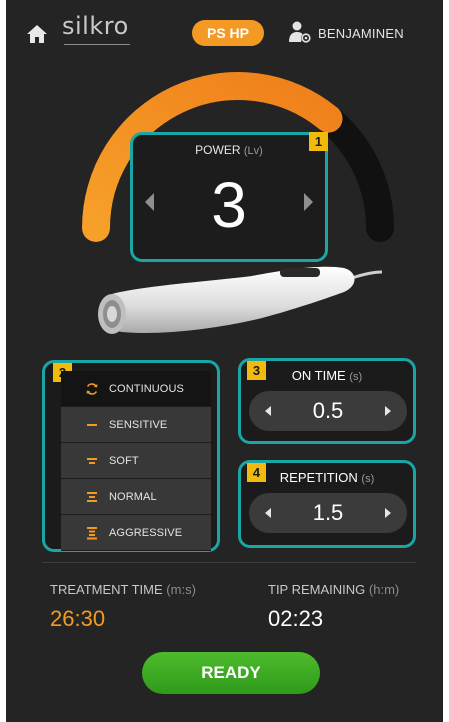 The width and height of the screenshot is (449, 722). Describe the element at coordinates (78, 618) in the screenshot. I see `treatment-time-value: 26:30` at that location.